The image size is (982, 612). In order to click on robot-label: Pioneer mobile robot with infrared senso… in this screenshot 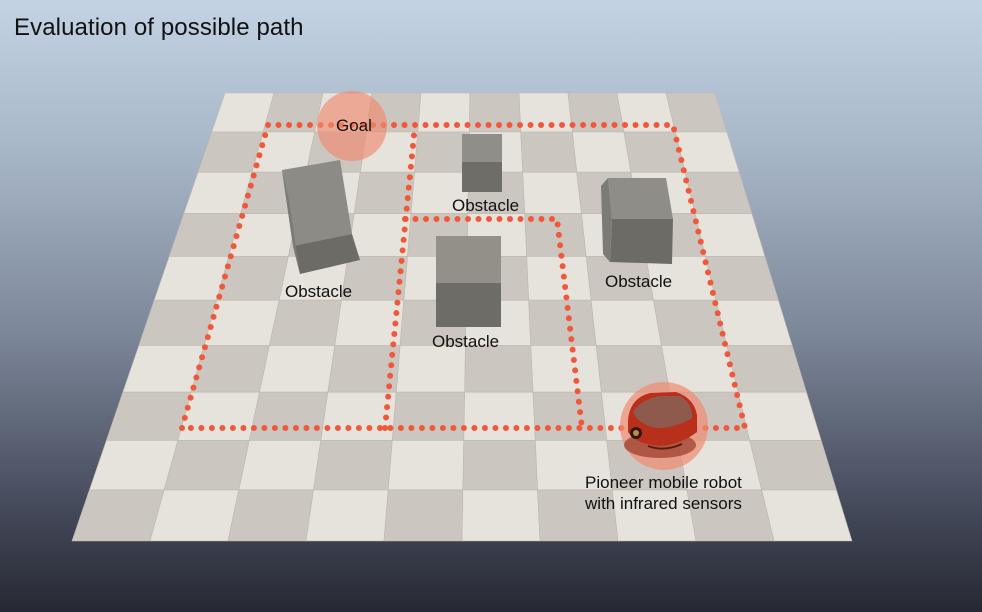, I will do `click(663, 493)`.